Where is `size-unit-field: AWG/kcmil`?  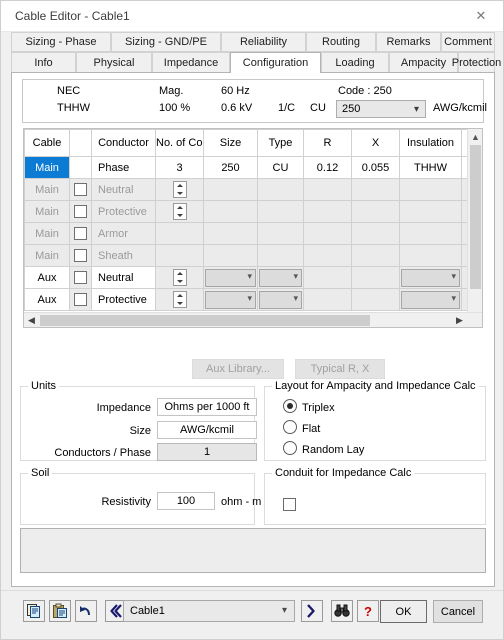
size-unit-field: AWG/kcmil is located at coordinates (207, 430).